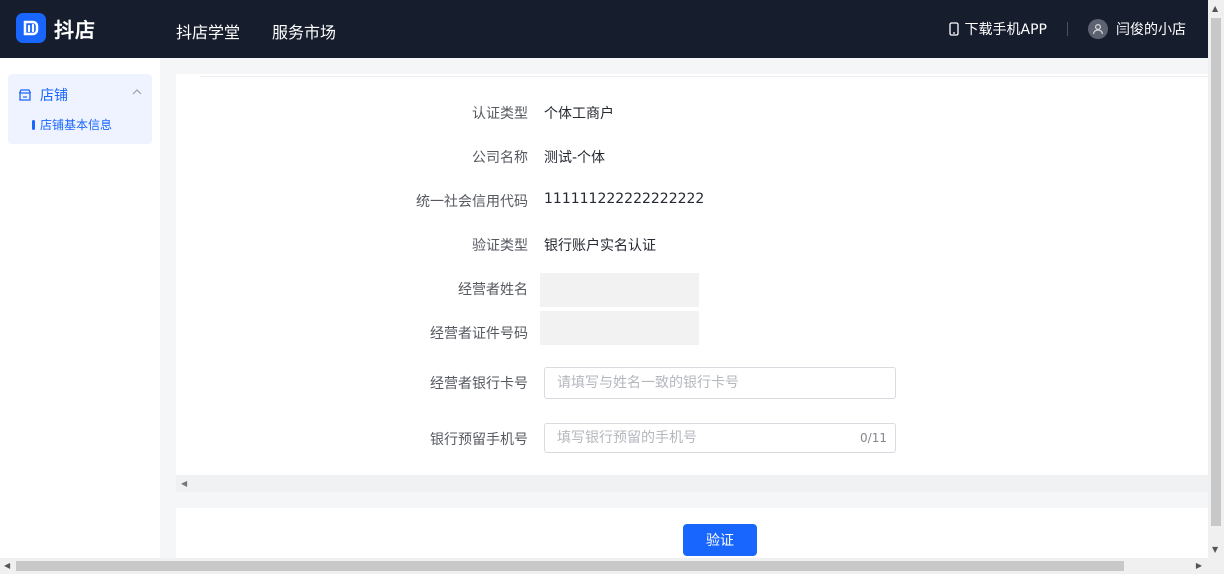  What do you see at coordinates (624, 199) in the screenshot?
I see `field-value-credit-code: 111111222222222222` at bounding box center [624, 199].